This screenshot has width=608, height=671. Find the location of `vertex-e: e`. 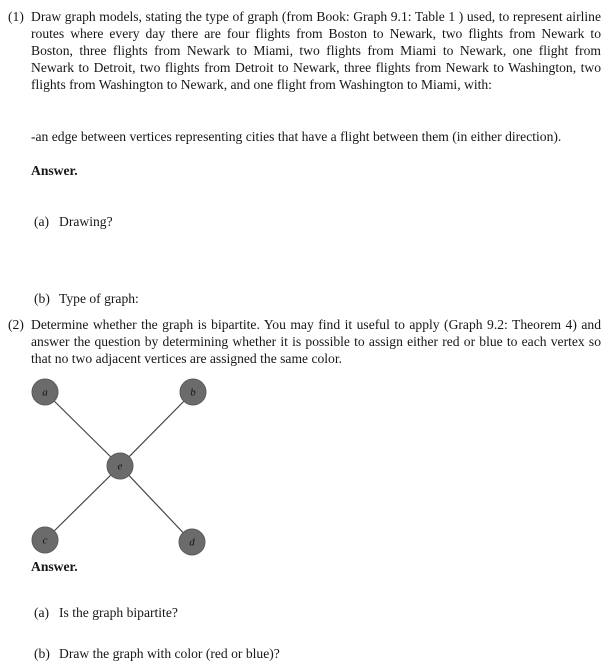

vertex-e: e is located at coordinates (120, 466).